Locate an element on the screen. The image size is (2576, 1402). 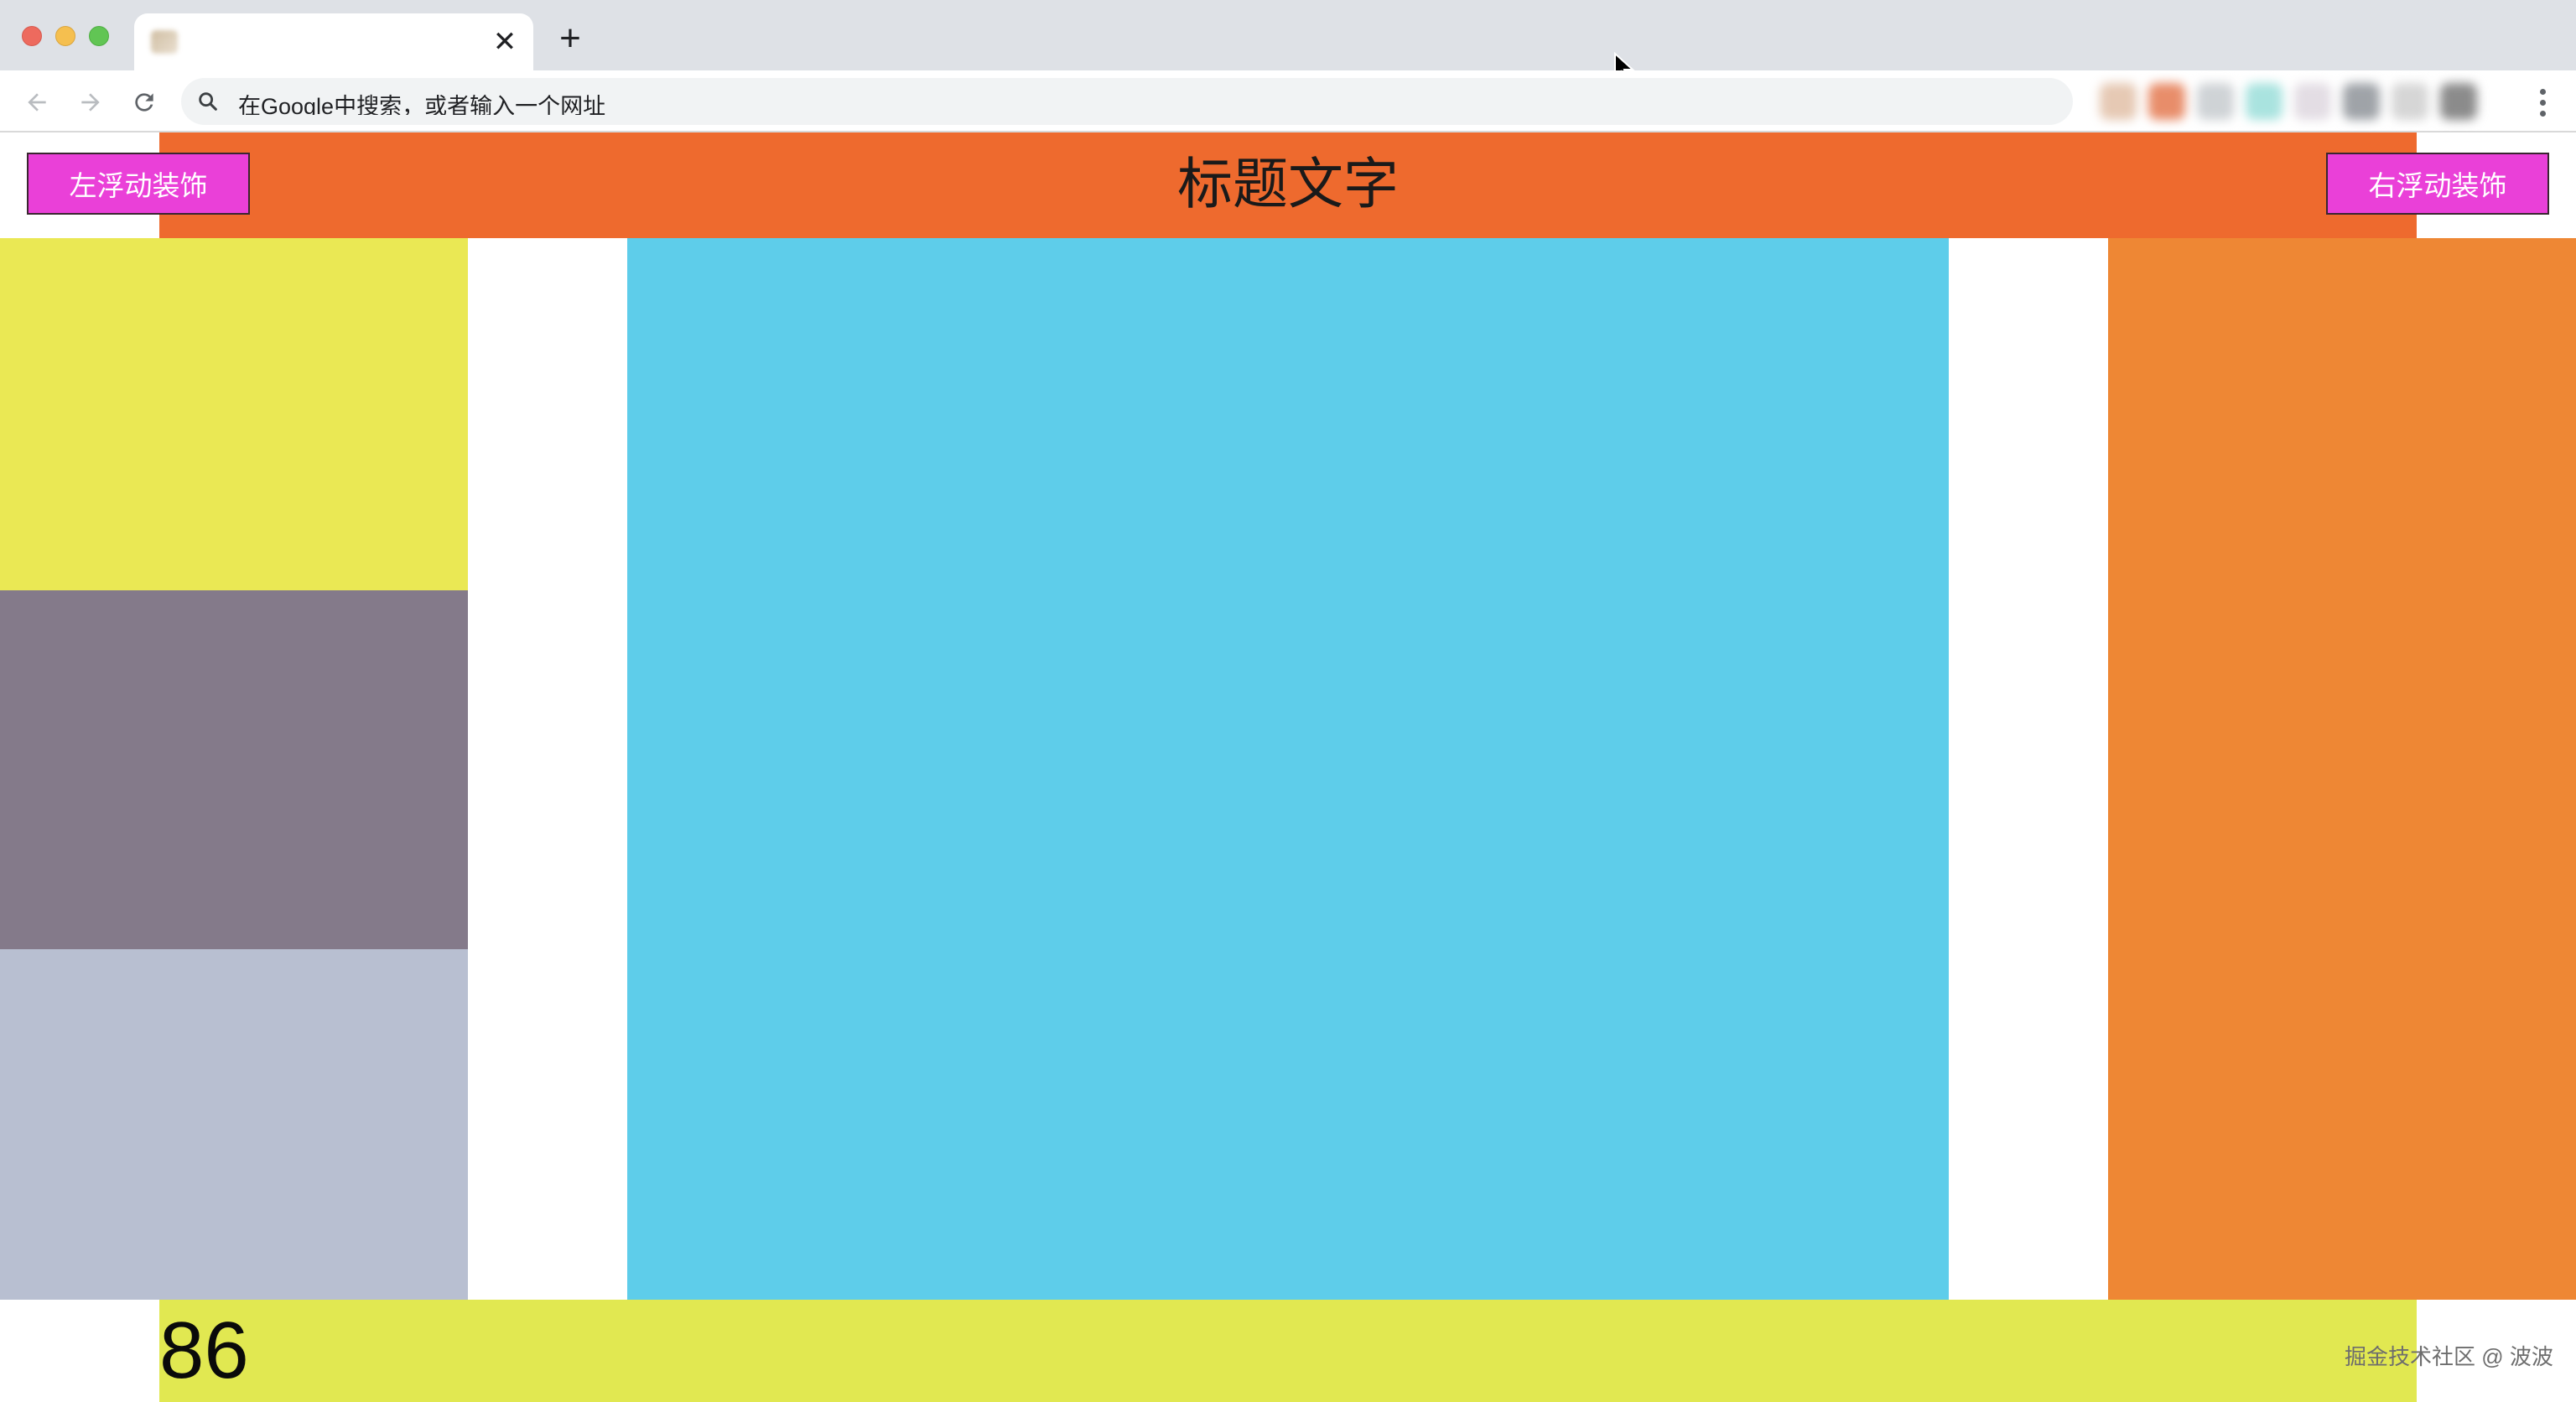
left-column is located at coordinates (234, 769).